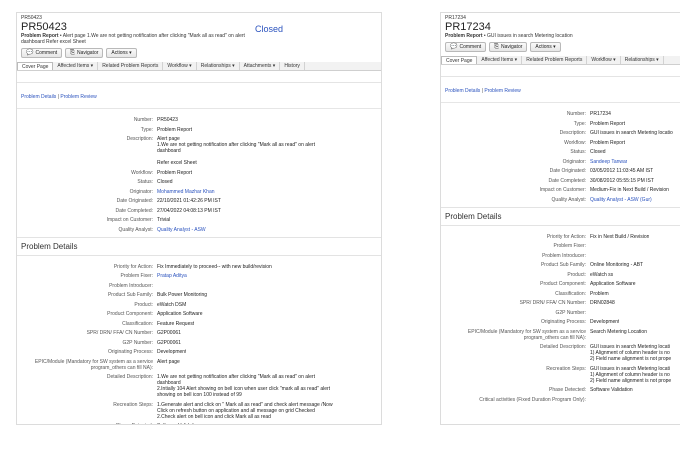 The width and height of the screenshot is (680, 454). What do you see at coordinates (260, 66) in the screenshot?
I see `tab-attachments: Attachments ▾` at bounding box center [260, 66].